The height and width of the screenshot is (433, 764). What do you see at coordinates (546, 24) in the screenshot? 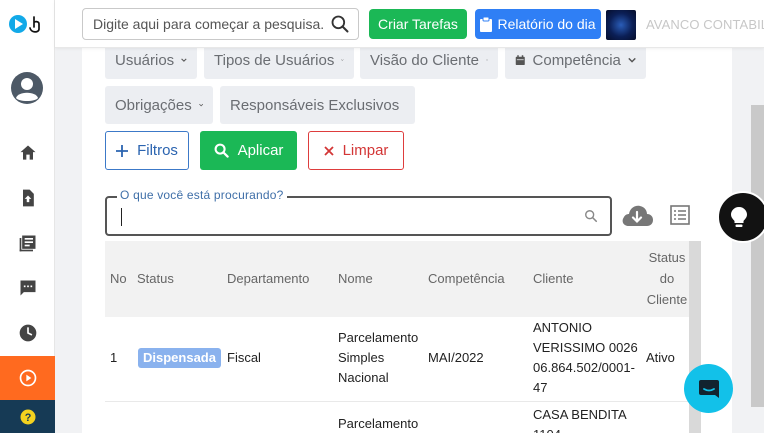
I see `relatorio-label: Relatório do dia` at bounding box center [546, 24].